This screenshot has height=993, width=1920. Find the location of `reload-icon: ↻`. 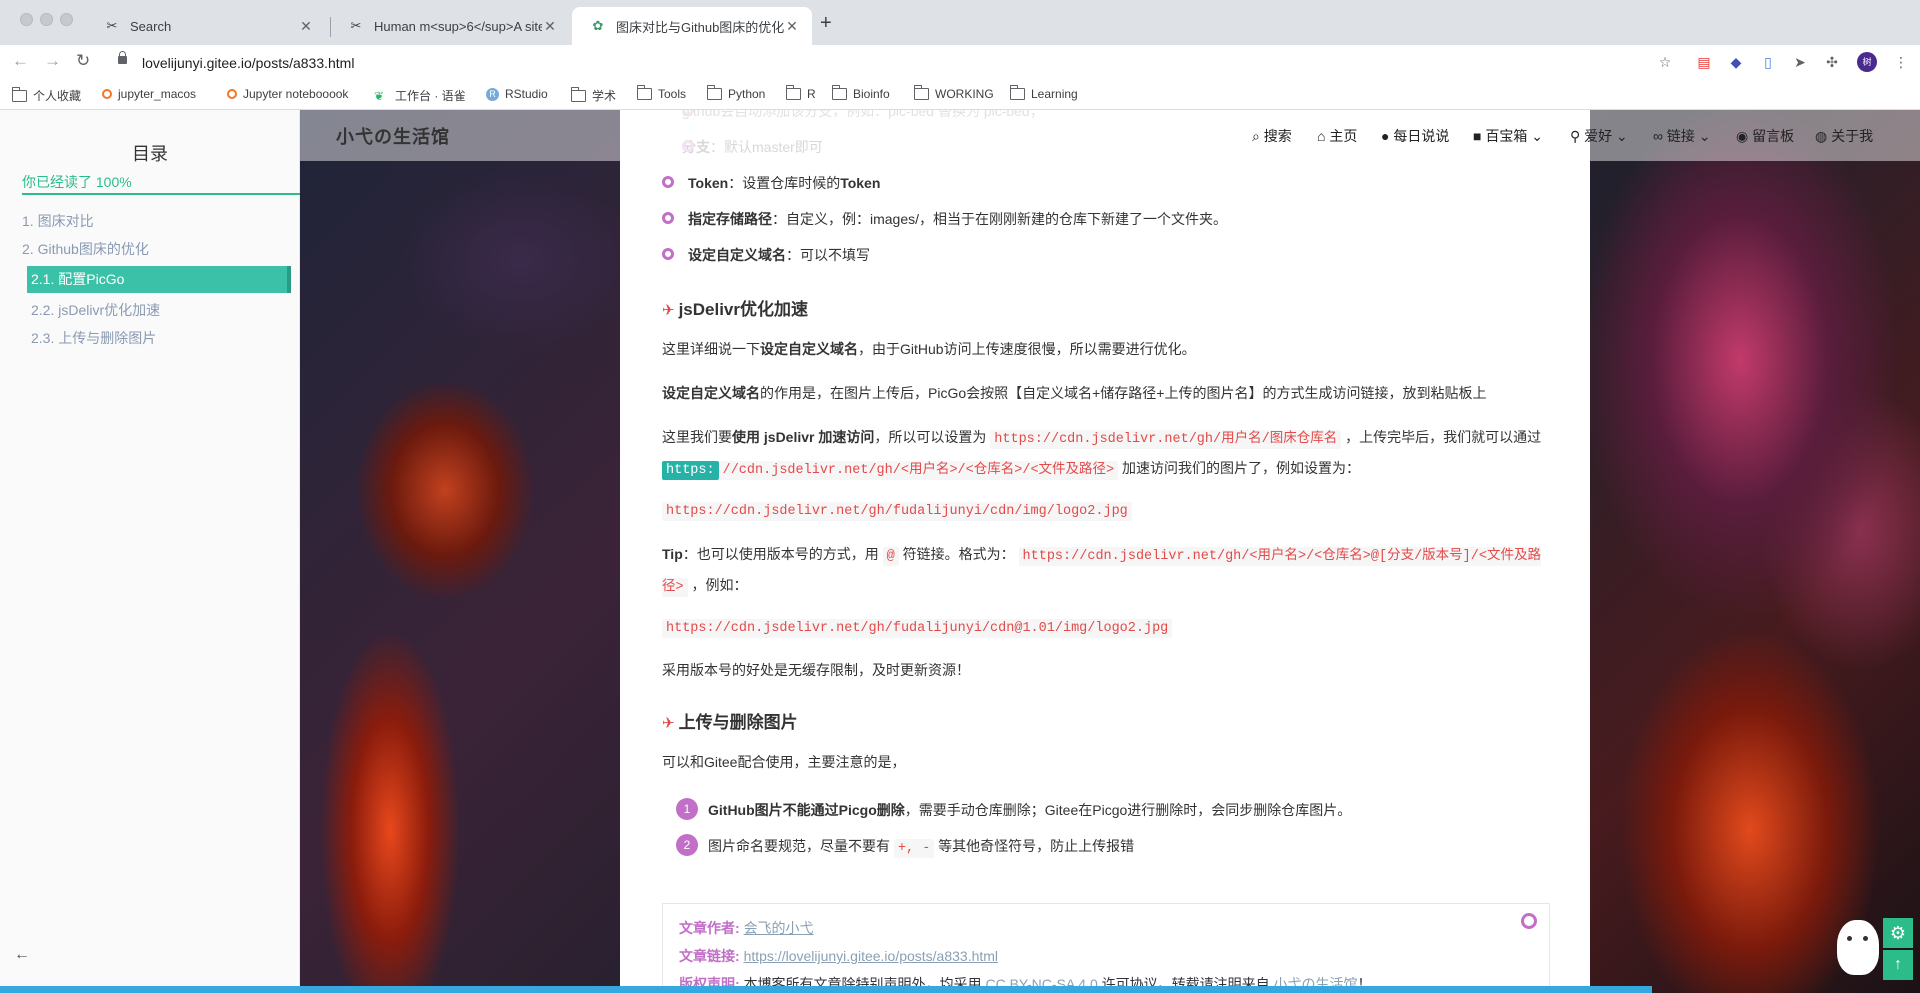

reload-icon: ↻ is located at coordinates (83, 61).